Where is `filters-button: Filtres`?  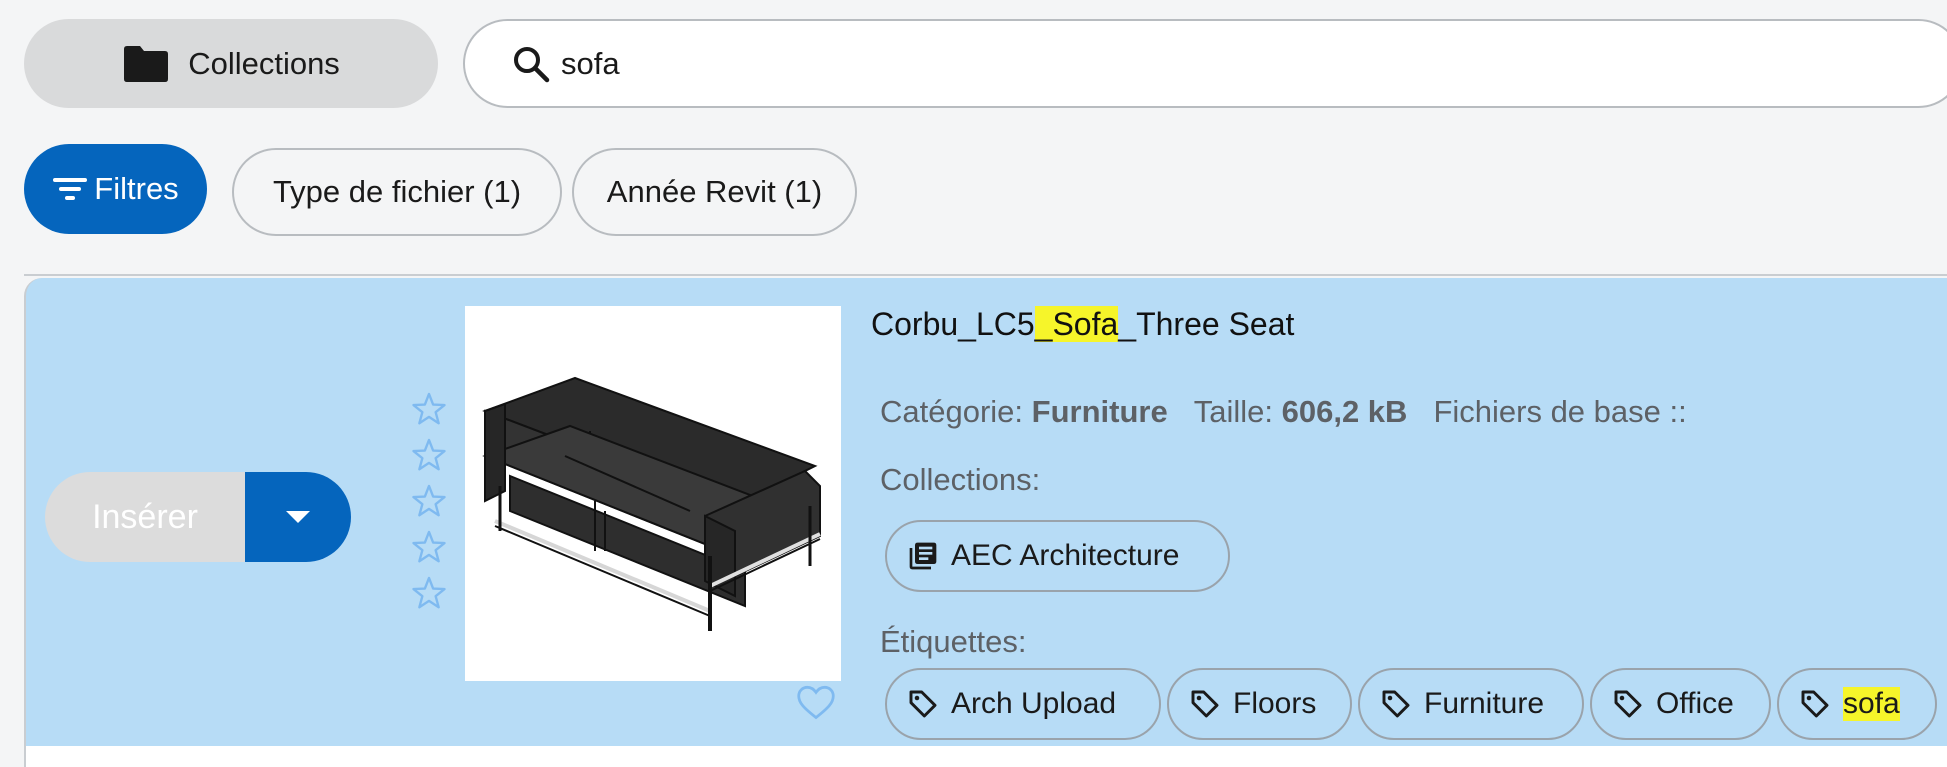
filters-button: Filtres is located at coordinates (115, 189).